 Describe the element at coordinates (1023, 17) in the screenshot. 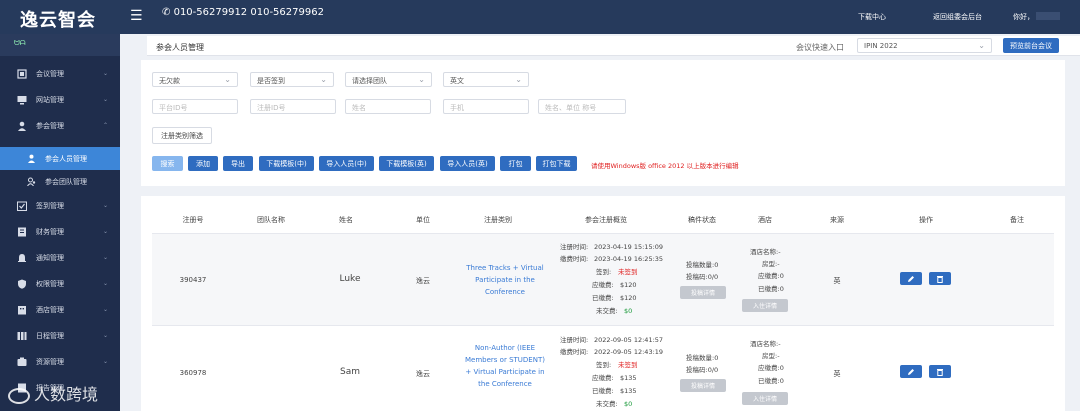

I see `user-greeting: 你好，` at that location.